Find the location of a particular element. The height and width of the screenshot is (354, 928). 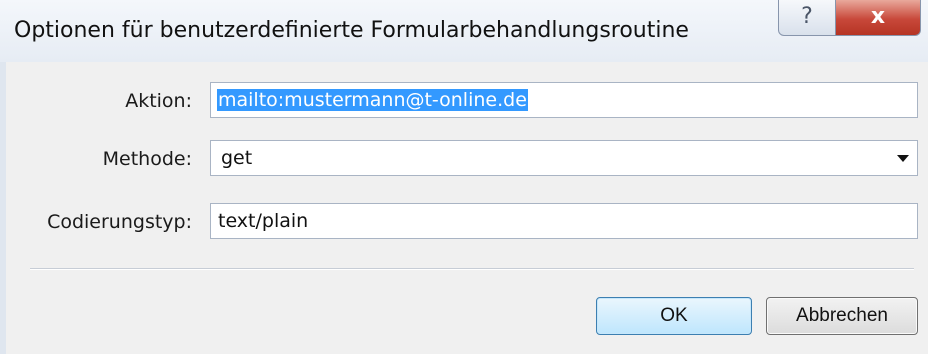

method-label: Methode: is located at coordinates (147, 159).